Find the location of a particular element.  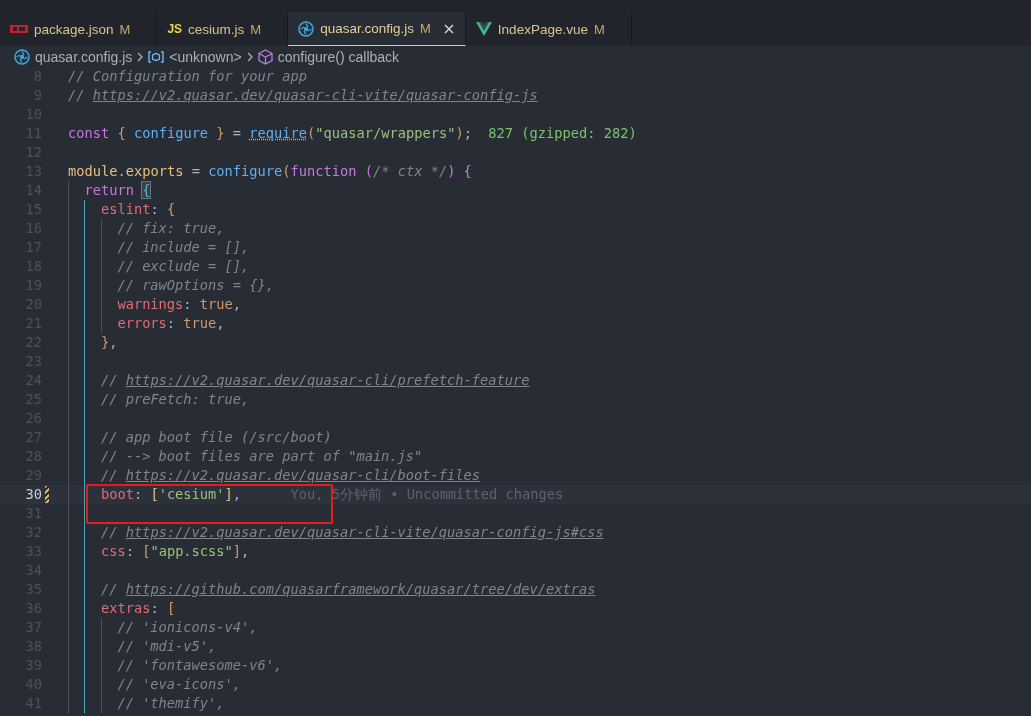

code-line: eslint: { is located at coordinates (138, 209).